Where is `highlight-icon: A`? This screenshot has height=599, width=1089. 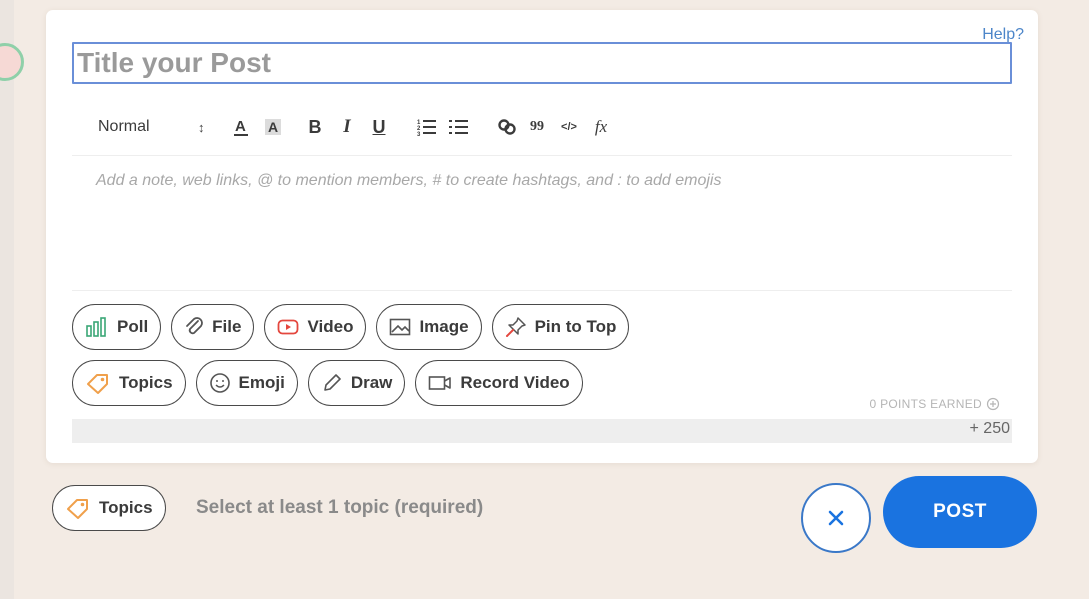 highlight-icon: A is located at coordinates (273, 127).